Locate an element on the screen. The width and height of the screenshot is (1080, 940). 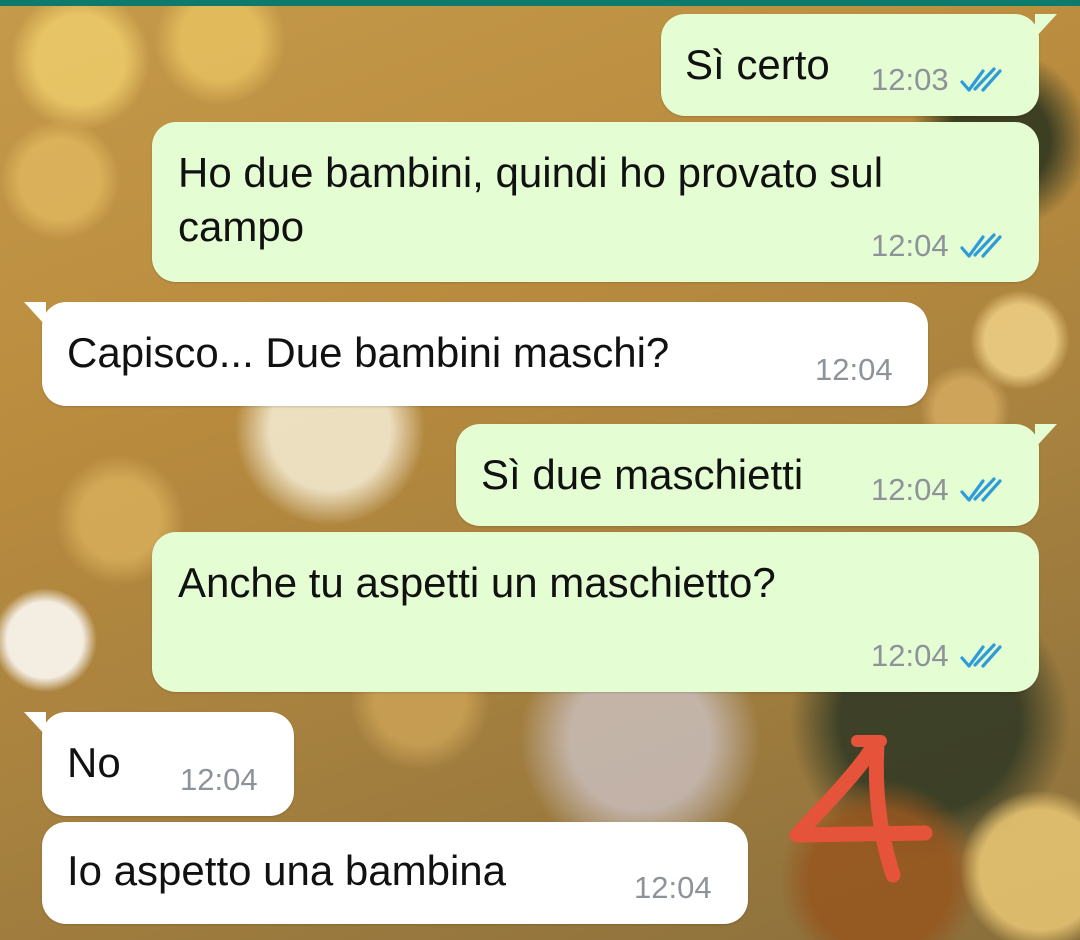
message-time: 12:03 is located at coordinates (910, 79).